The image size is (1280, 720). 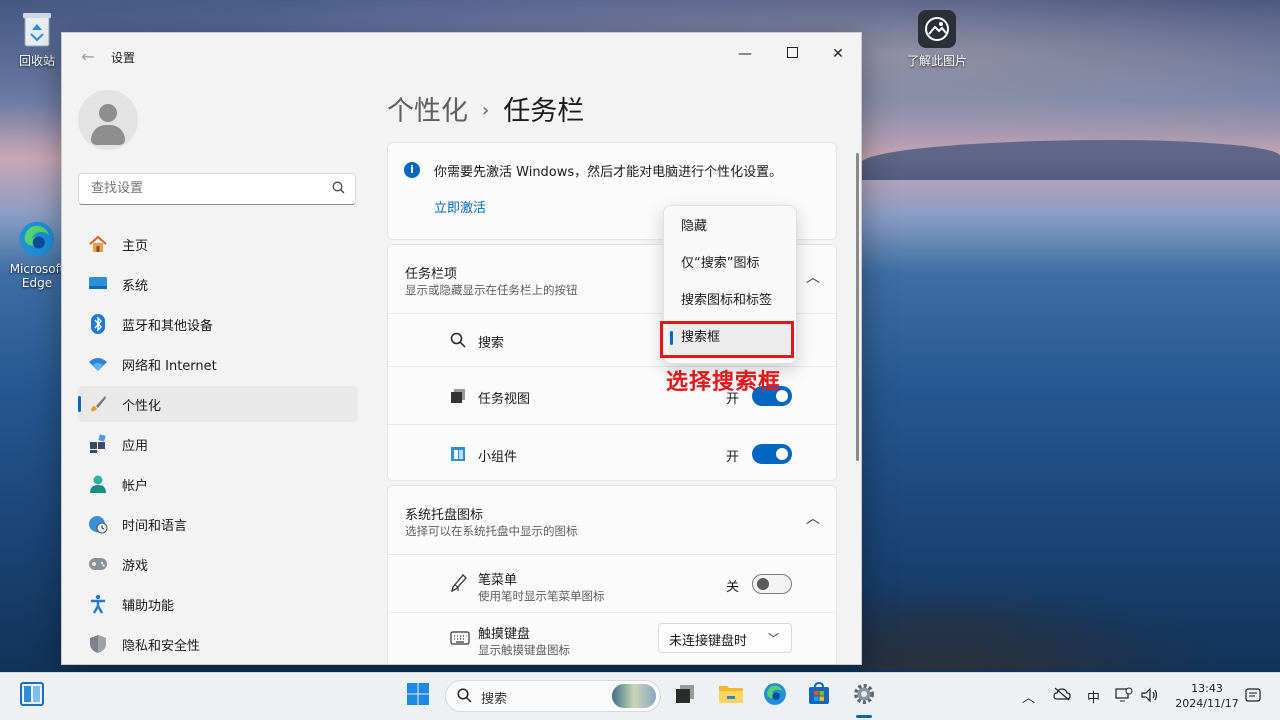 What do you see at coordinates (612, 638) in the screenshot?
I see `touch-keyboard-row: 触摸键盘 显示触摸键盘图标 未连接键盘时 ﹀` at bounding box center [612, 638].